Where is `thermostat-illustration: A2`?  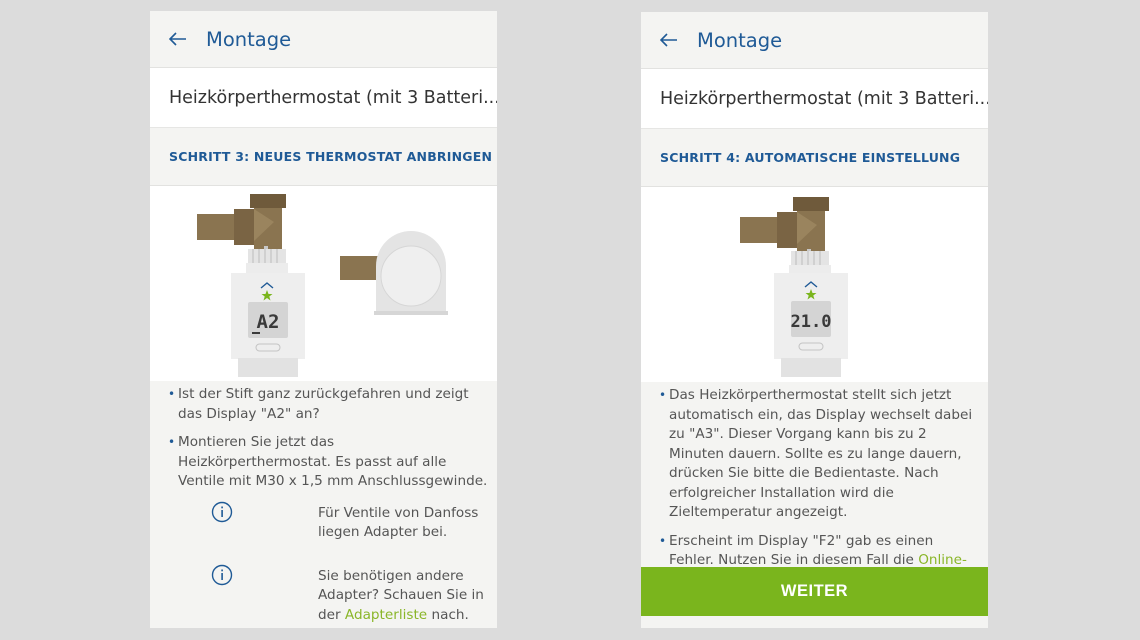
thermostat-illustration: A2 is located at coordinates (323, 283).